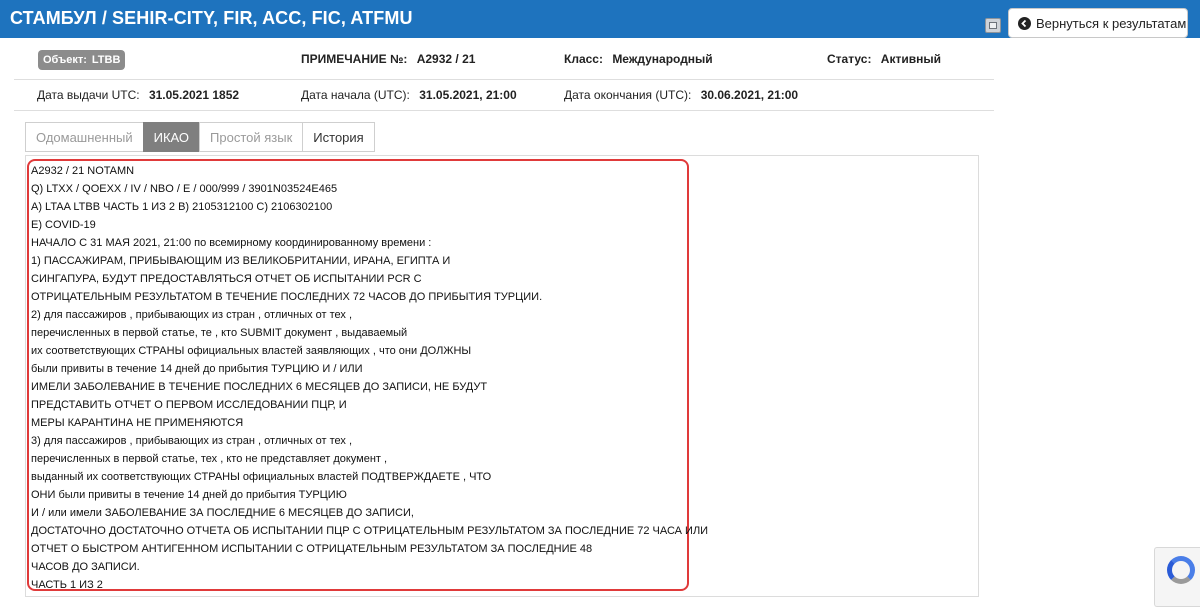 This screenshot has height=609, width=1200. Describe the element at coordinates (83, 171) in the screenshot. I see `notam-line: A2932 / 21 NOTAMN` at that location.